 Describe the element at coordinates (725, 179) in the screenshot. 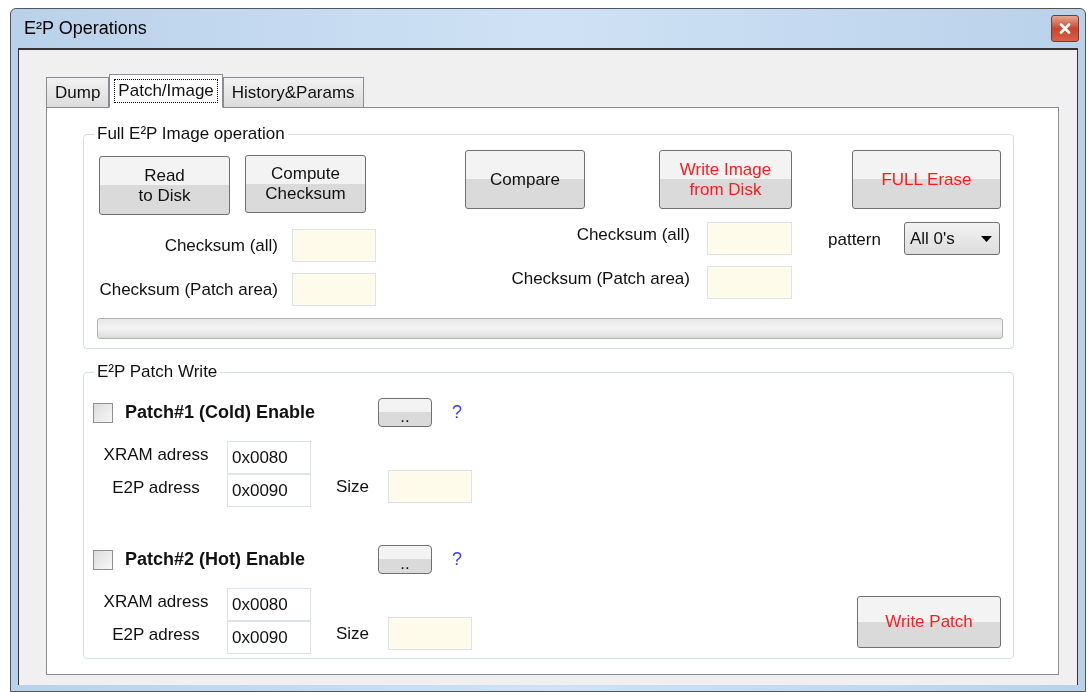

I see `action-button: Write Image from Disk` at that location.